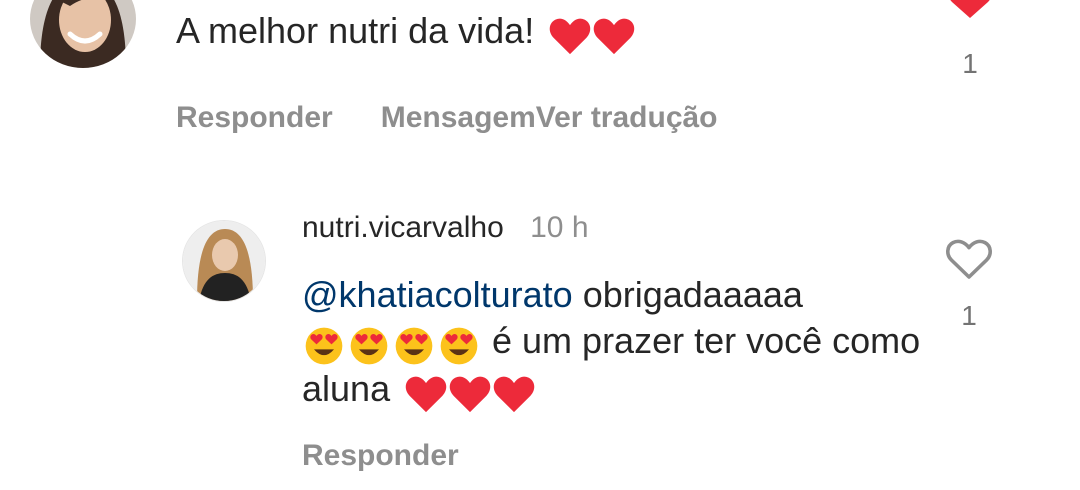  I want to click on reply-timestamp: 10 h, so click(559, 227).